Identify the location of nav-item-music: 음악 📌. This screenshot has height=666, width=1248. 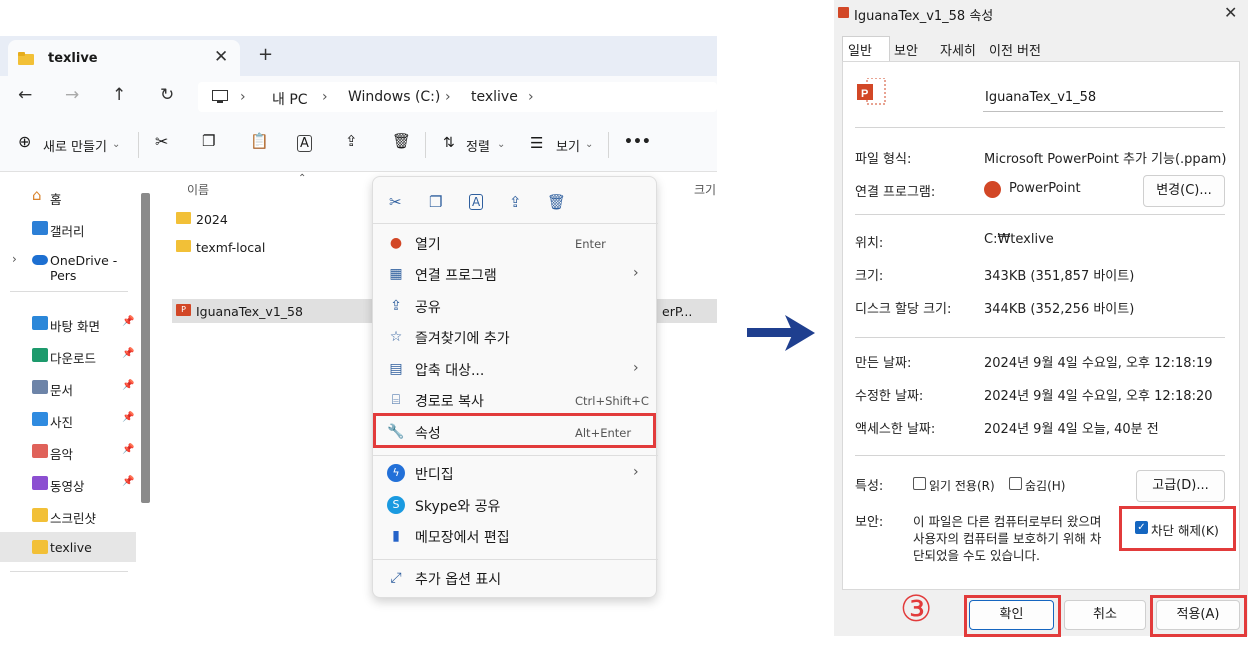
(68, 451).